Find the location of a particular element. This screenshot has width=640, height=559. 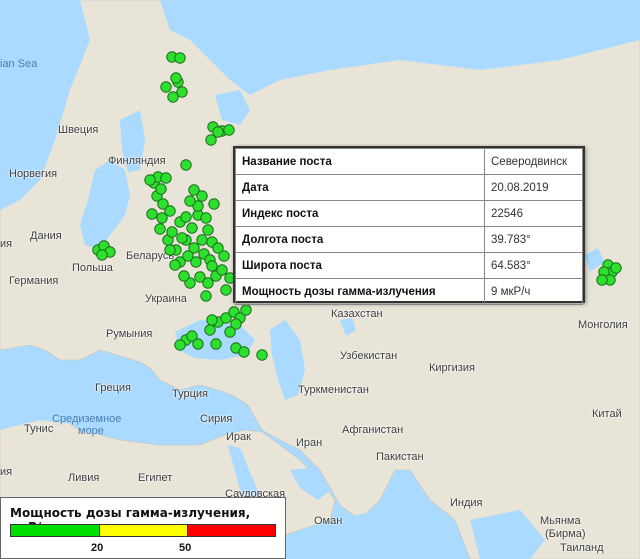

info-key: Долгота поста is located at coordinates (360, 239).